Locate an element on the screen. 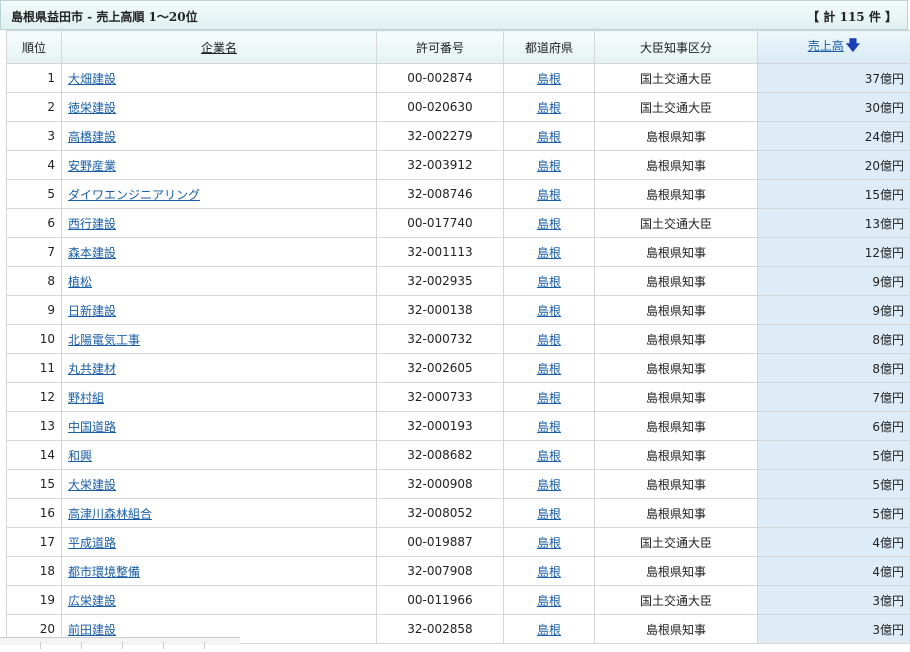 The width and height of the screenshot is (910, 652). company-name-link: 野村組 is located at coordinates (86, 398).